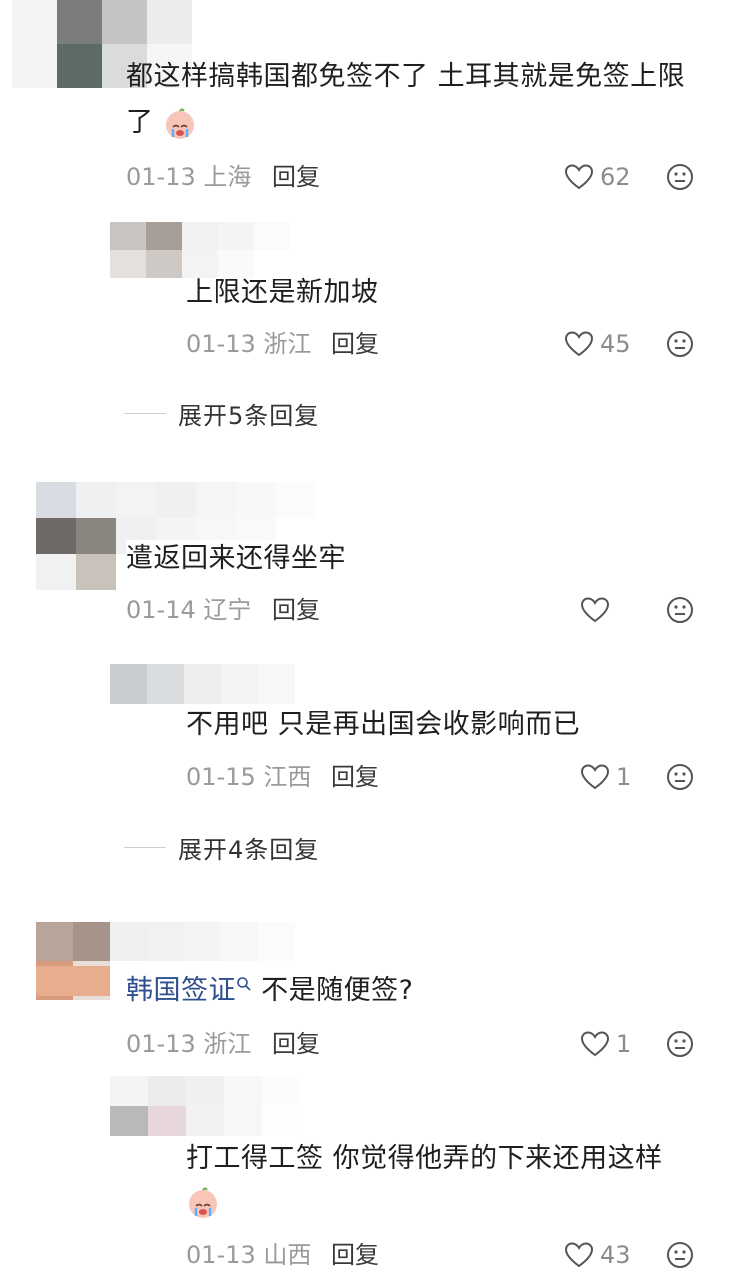  I want to click on comment: 遣返回来还得坐牢 01-14 辽宁 回复, so click(369, 556).